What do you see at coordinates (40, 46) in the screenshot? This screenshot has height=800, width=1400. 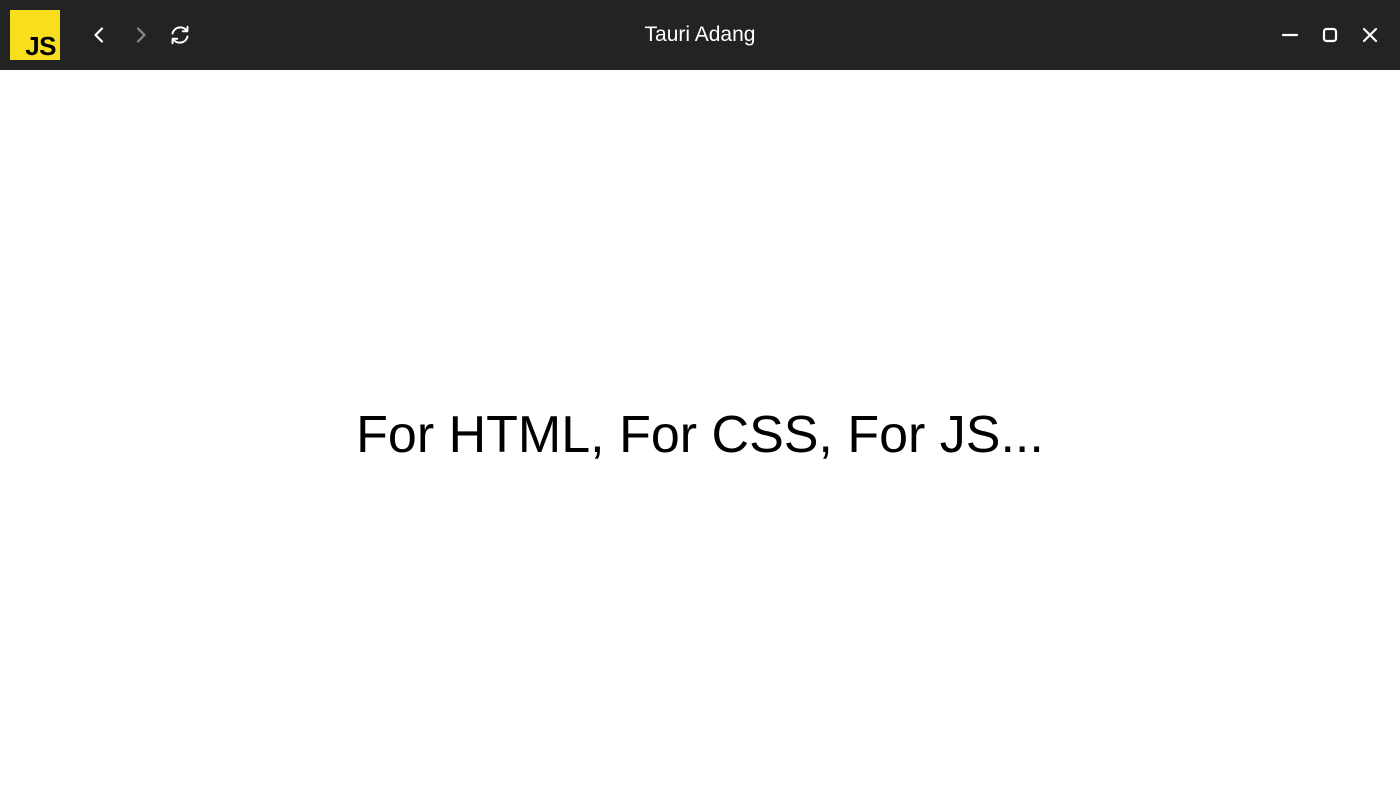 I see `app-logo-text: JS` at bounding box center [40, 46].